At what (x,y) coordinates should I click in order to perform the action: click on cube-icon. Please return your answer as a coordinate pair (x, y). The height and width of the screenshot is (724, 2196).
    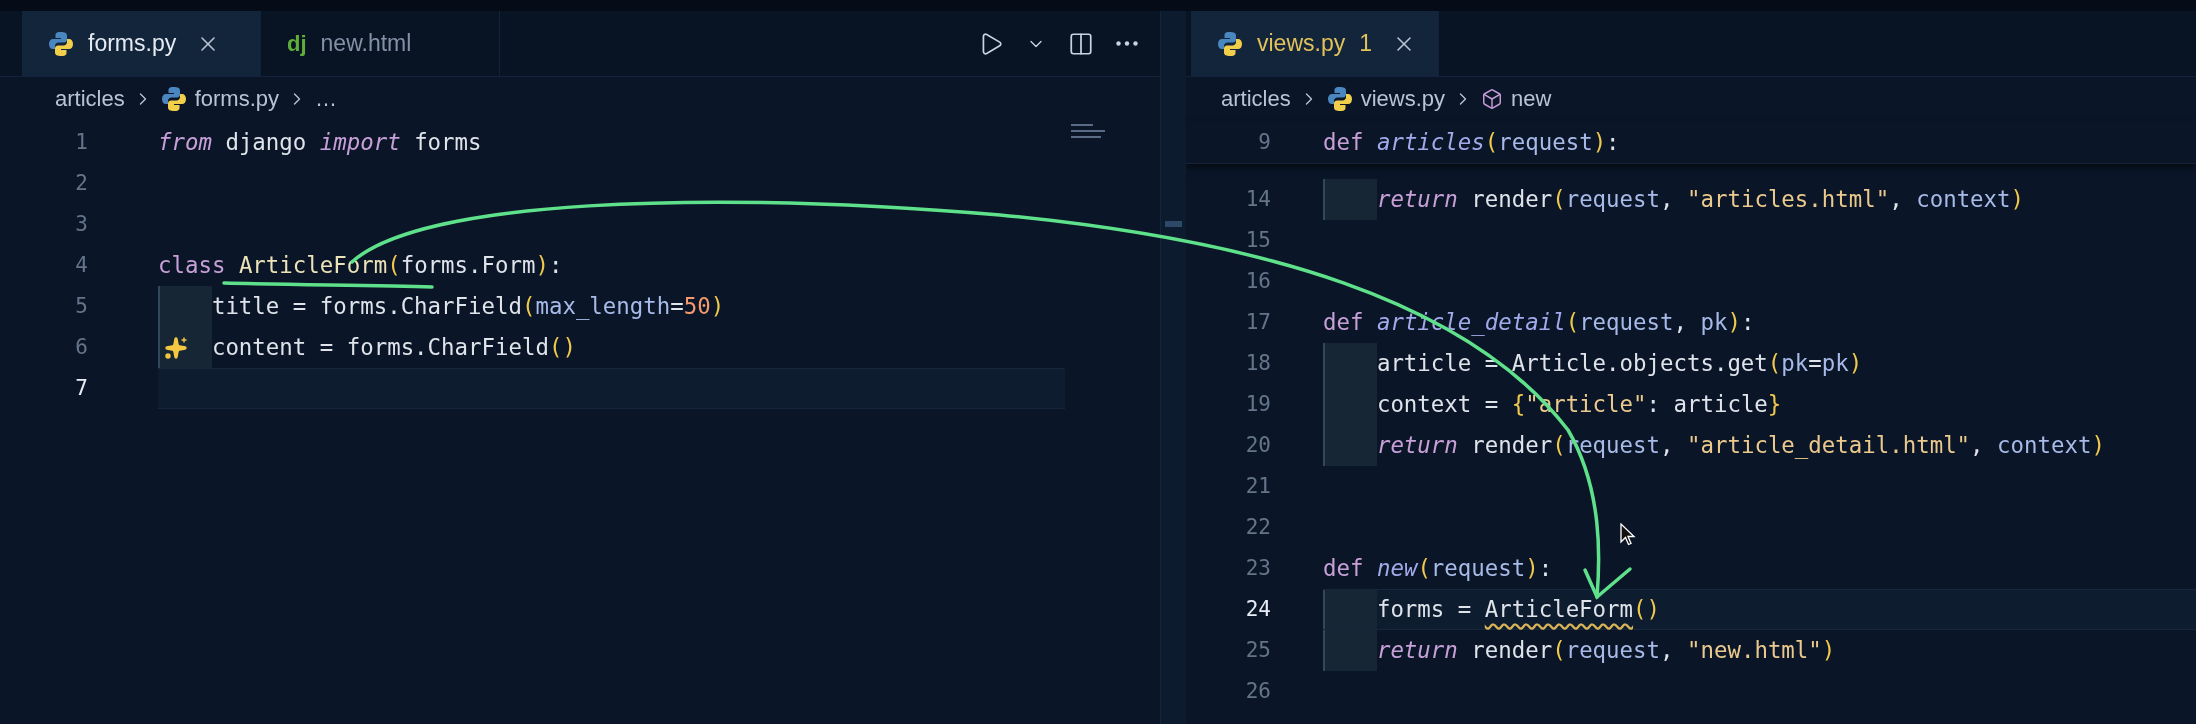
    Looking at the image, I should click on (1492, 98).